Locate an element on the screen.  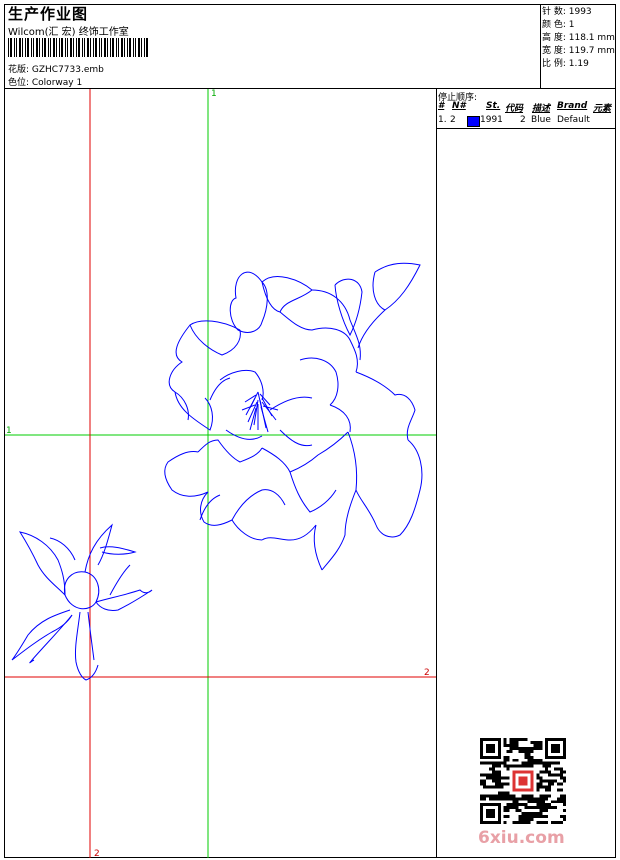
watermark-text: 6xiu.com is located at coordinates (521, 838).